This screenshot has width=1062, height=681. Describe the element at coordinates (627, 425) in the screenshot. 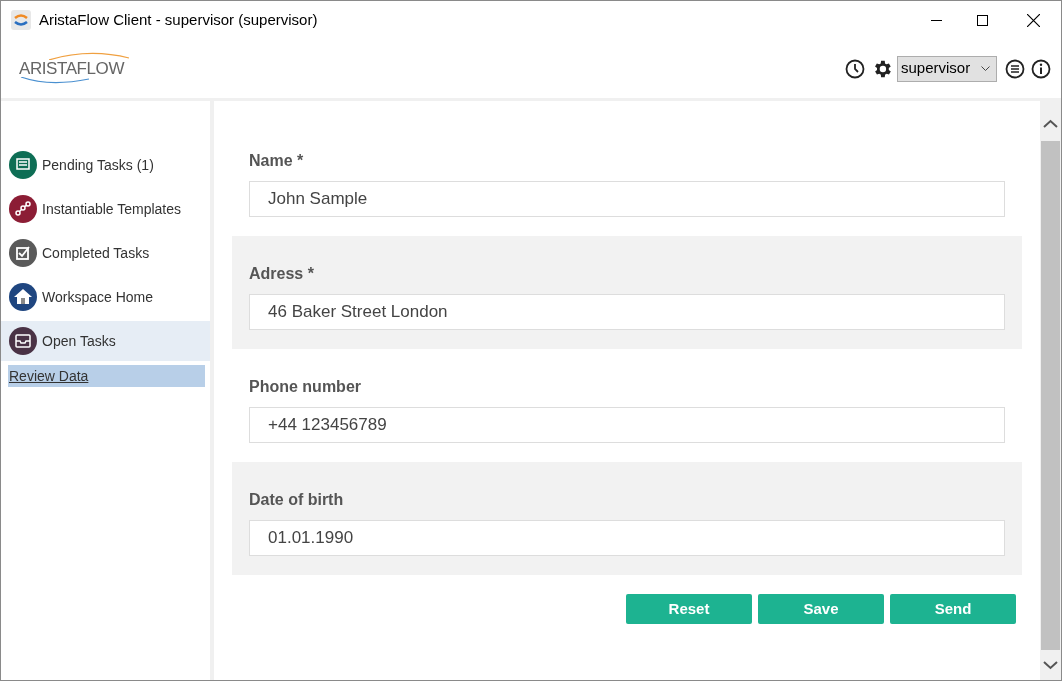

I see `input-field: +44 123456789` at that location.